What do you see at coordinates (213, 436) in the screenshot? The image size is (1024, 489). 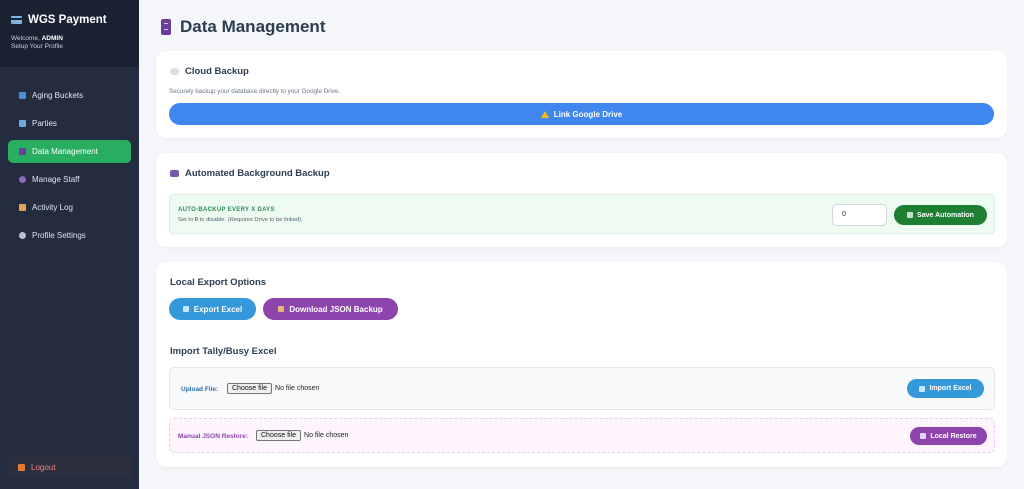 I see `json-restore-label: Manual JSON Restore:` at bounding box center [213, 436].